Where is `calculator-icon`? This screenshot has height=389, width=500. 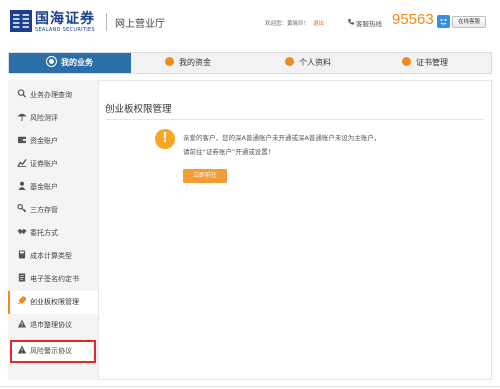
calculator-icon is located at coordinates (22, 254).